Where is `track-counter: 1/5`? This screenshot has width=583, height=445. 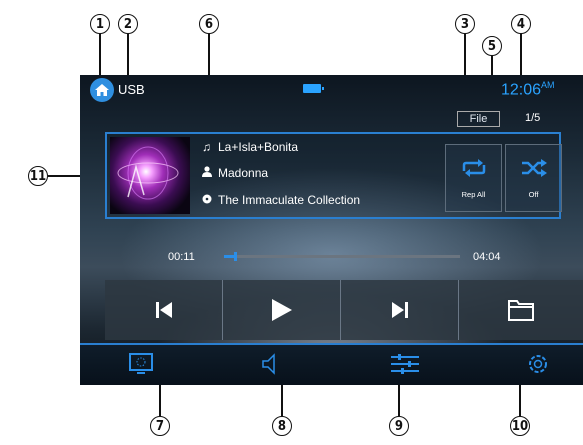 track-counter: 1/5 is located at coordinates (533, 118).